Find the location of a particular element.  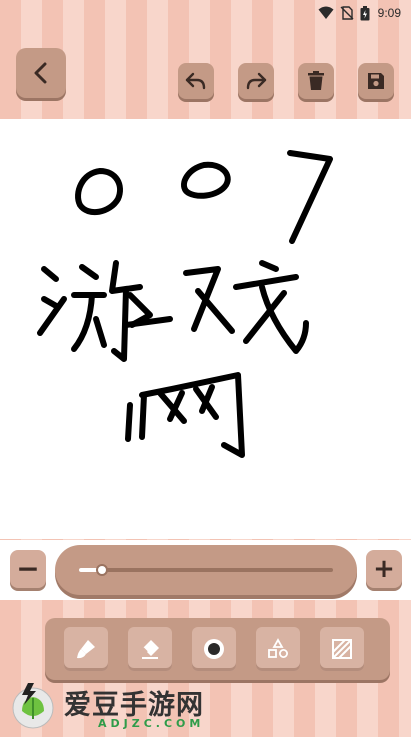

delete-button is located at coordinates (316, 81).